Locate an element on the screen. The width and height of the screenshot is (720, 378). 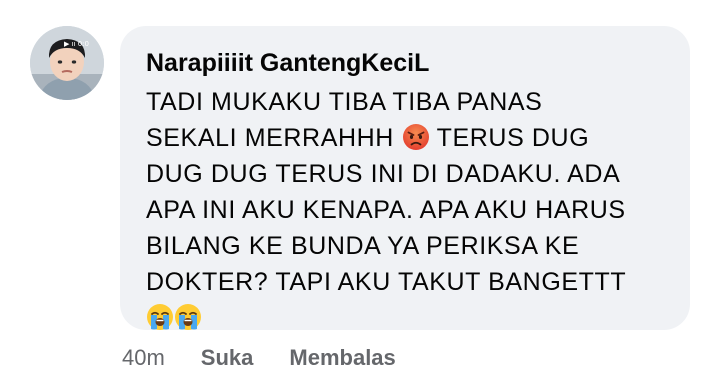
avatar-overlay-text: ▶ ıı 0:0 is located at coordinates (76, 44).